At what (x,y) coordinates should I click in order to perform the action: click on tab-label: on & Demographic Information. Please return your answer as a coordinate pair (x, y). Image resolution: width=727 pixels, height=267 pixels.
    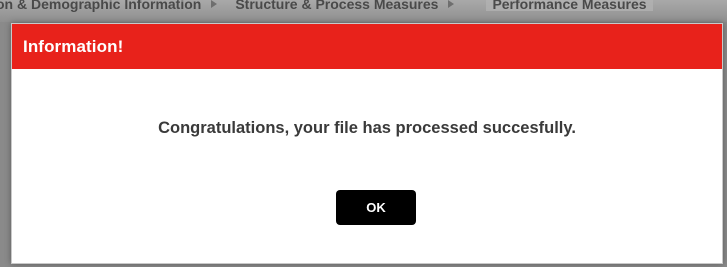
    Looking at the image, I should click on (101, 6).